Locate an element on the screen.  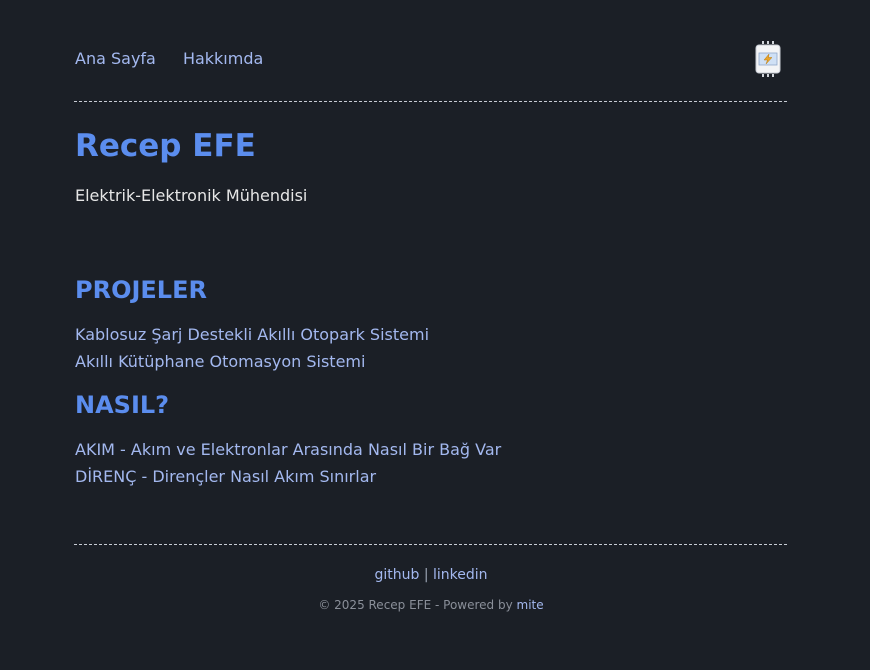
how-link-resistor: DİRENÇ - Dirençler Nasıl Akım Sınırlar is located at coordinates (225, 476).